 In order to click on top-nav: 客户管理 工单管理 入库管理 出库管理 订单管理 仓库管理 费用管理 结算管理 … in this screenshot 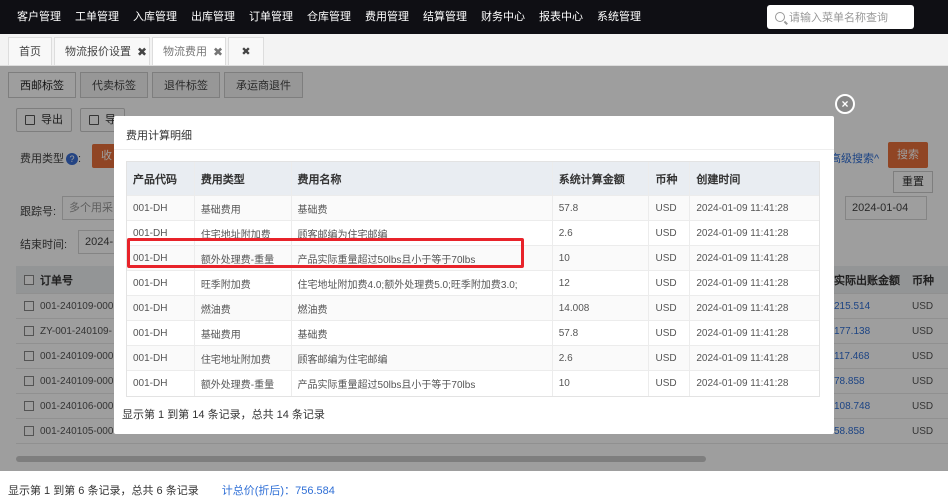, I will do `click(474, 17)`.